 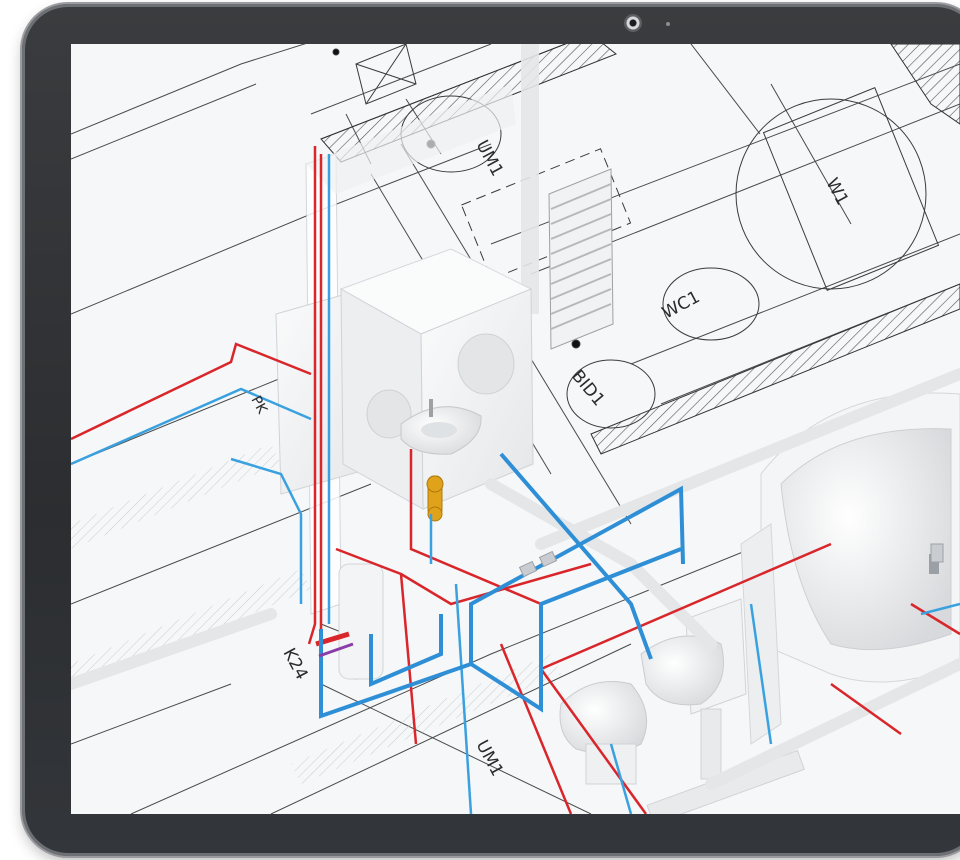 I want to click on camera-icon, so click(x=633, y=23).